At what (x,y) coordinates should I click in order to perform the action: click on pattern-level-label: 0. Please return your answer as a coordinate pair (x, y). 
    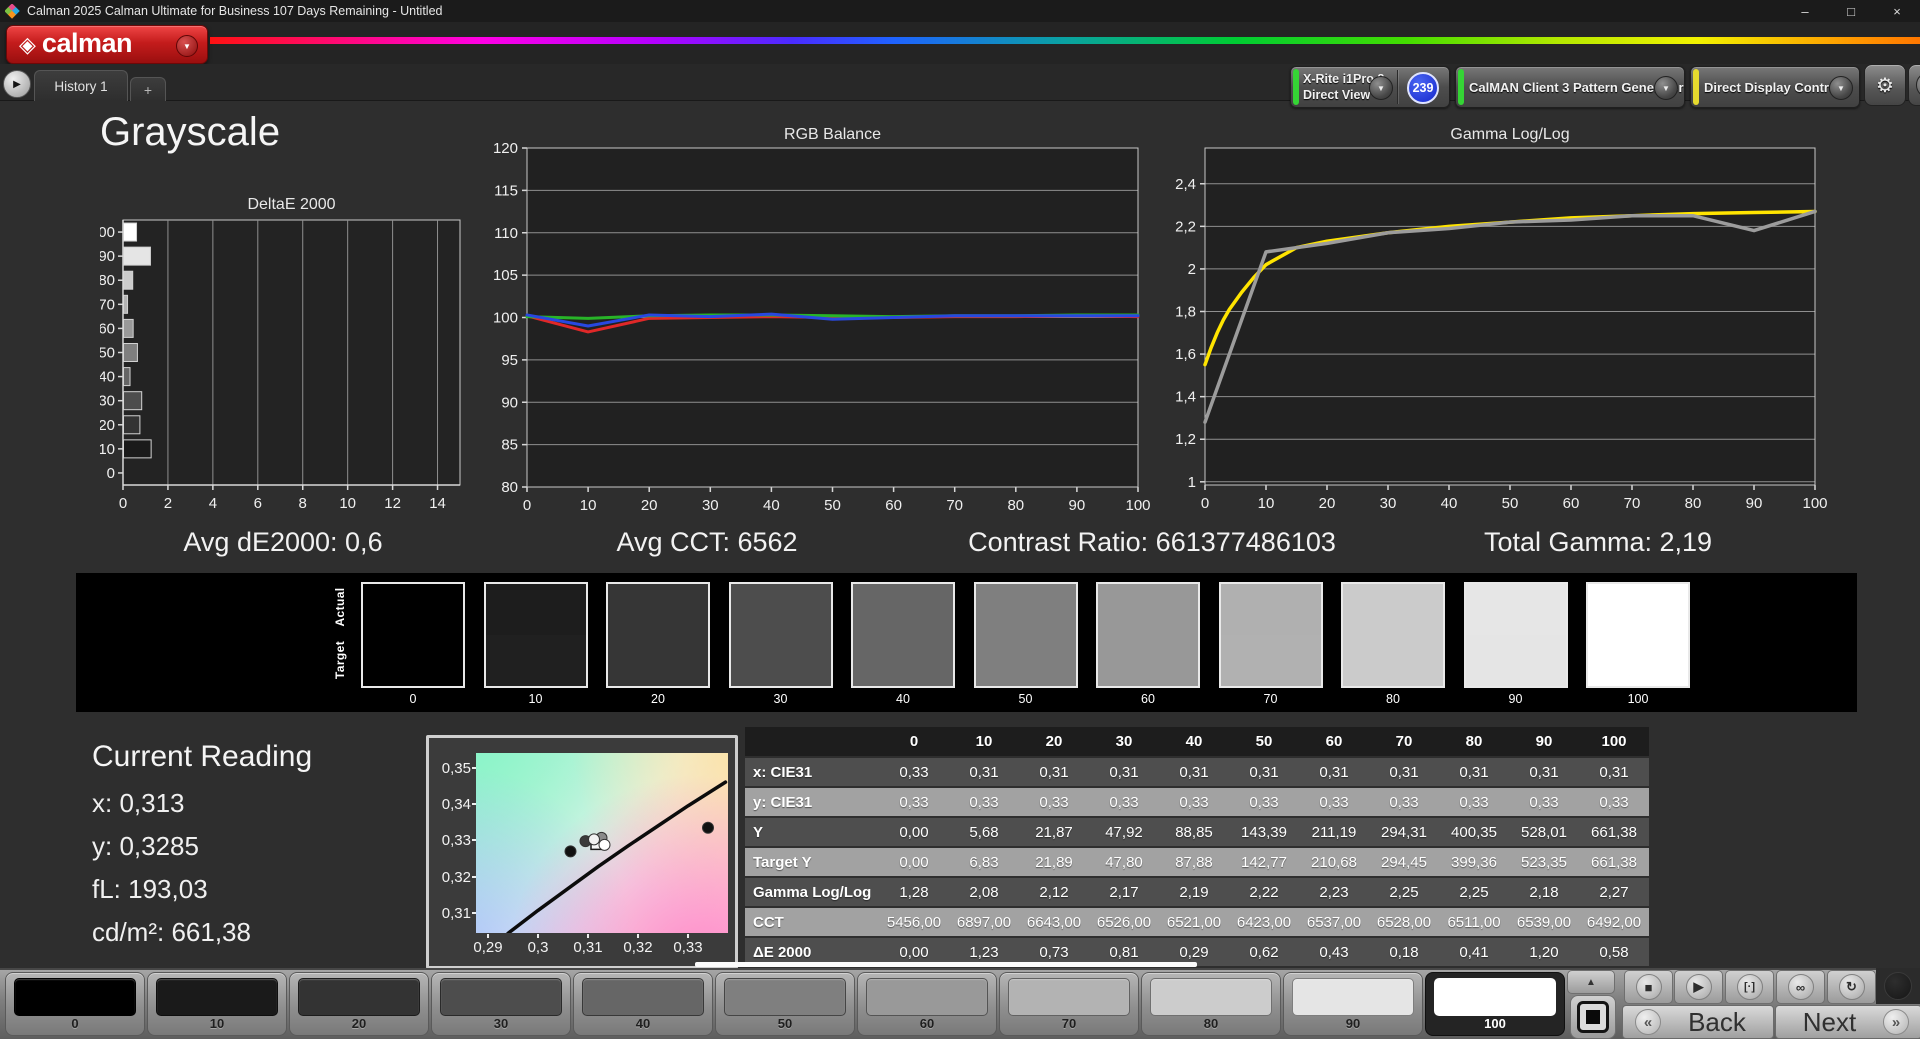
    Looking at the image, I should click on (75, 1023).